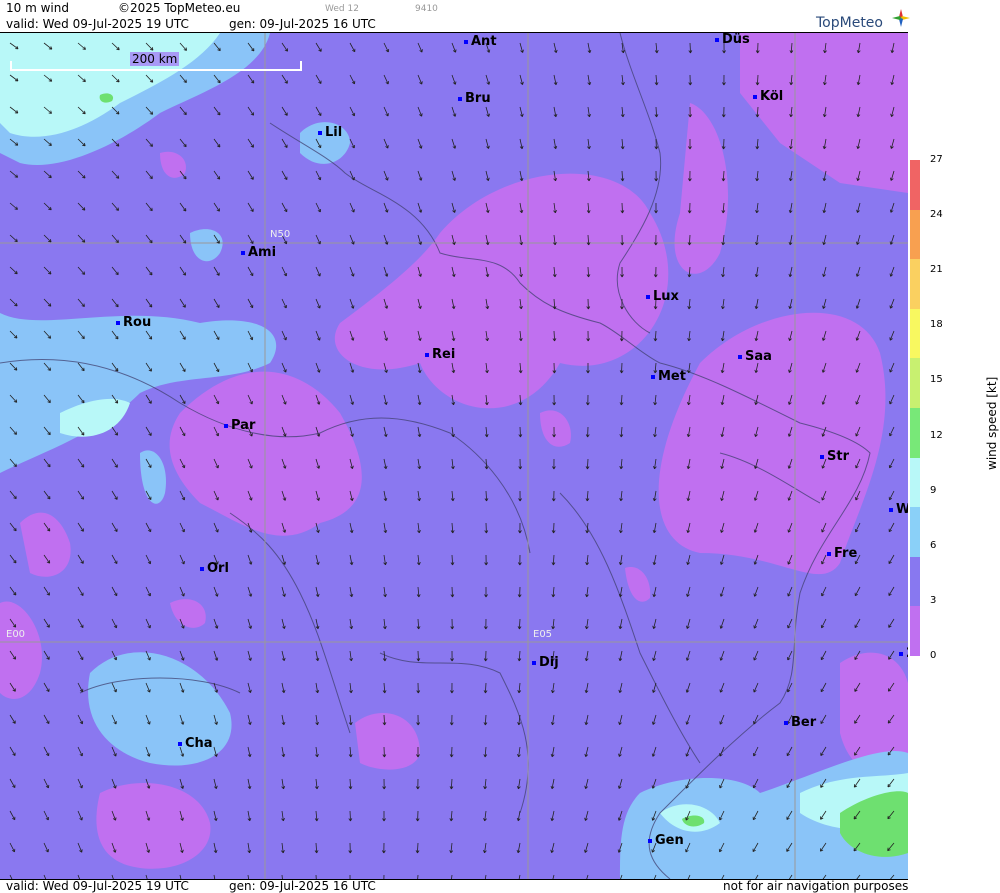  I want to click on city-marker: Bru, so click(474, 98).